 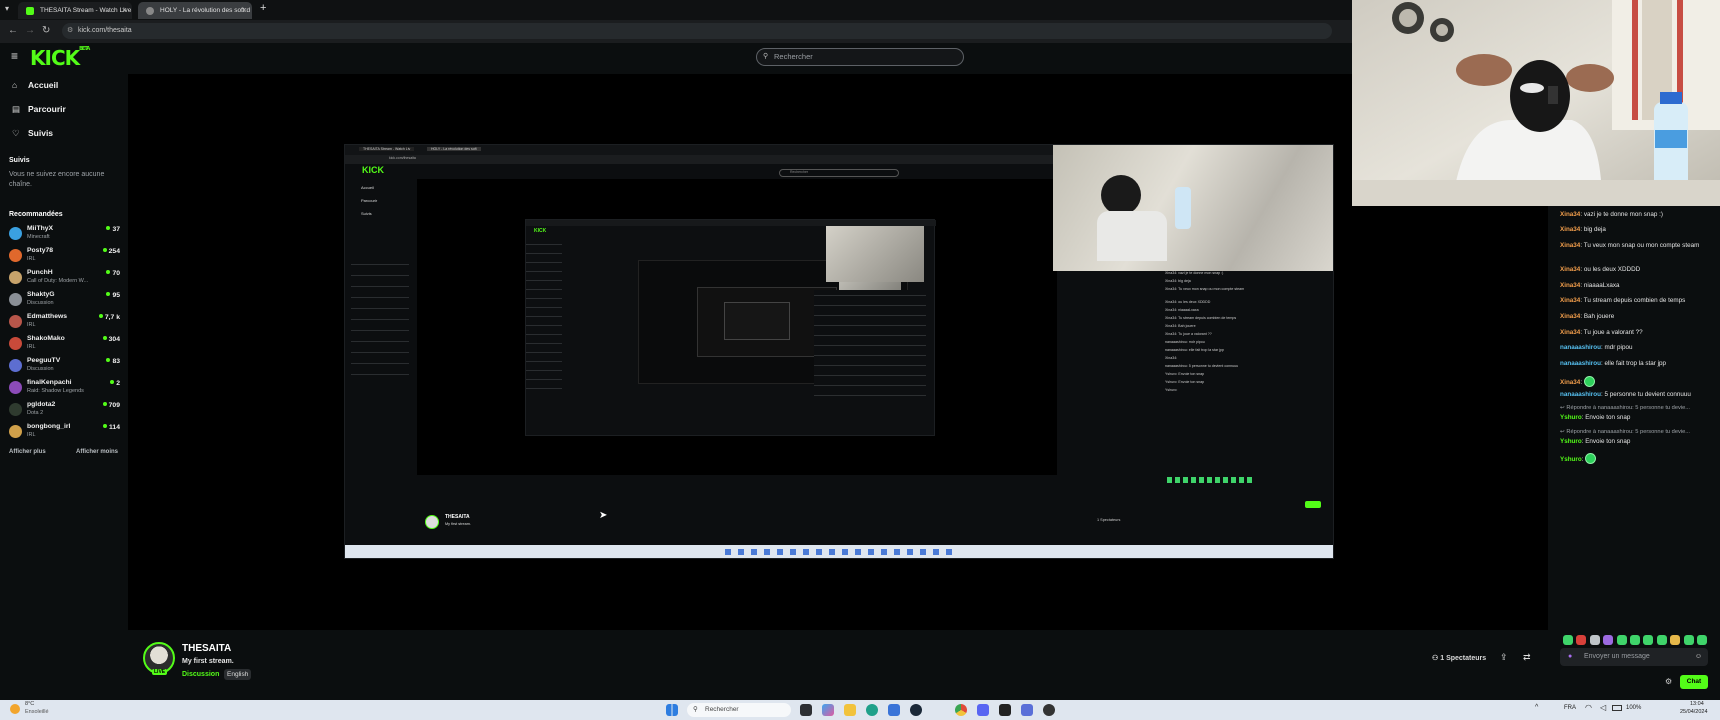 What do you see at coordinates (64, 322) in the screenshot?
I see `recommended-channel: Edmatthews IRL 7,7 k` at bounding box center [64, 322].